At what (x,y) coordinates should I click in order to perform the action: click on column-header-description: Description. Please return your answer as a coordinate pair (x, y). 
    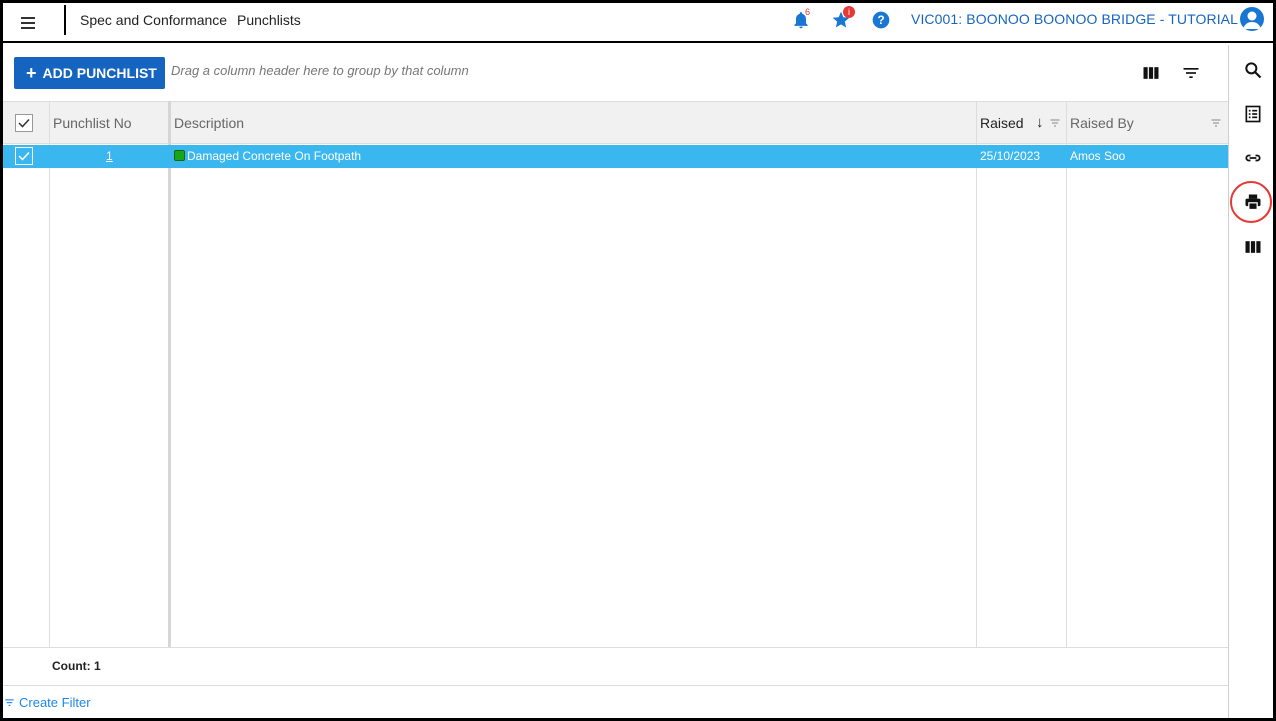
    Looking at the image, I should click on (209, 123).